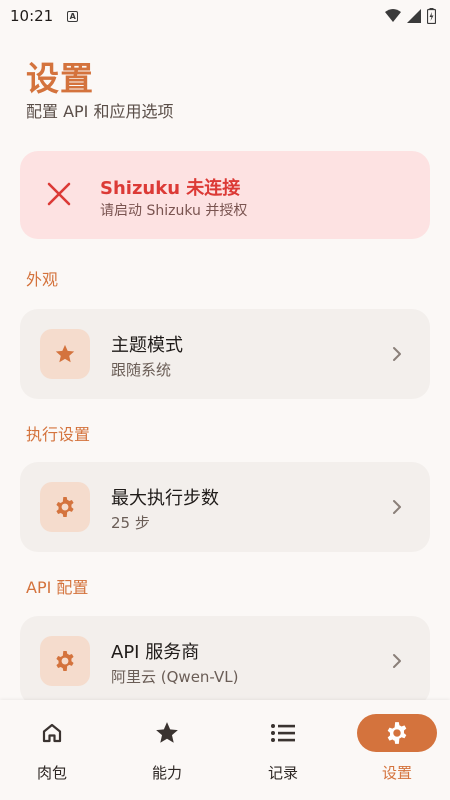 This screenshot has height=800, width=450. I want to click on section-label-execution: 执行设置, so click(58, 434).